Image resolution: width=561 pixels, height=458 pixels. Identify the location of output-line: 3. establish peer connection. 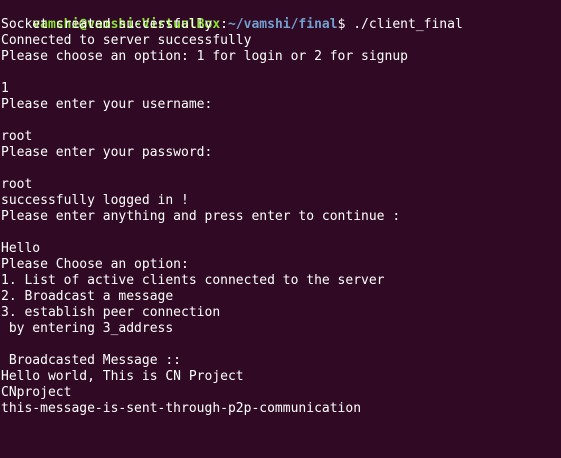
(111, 312).